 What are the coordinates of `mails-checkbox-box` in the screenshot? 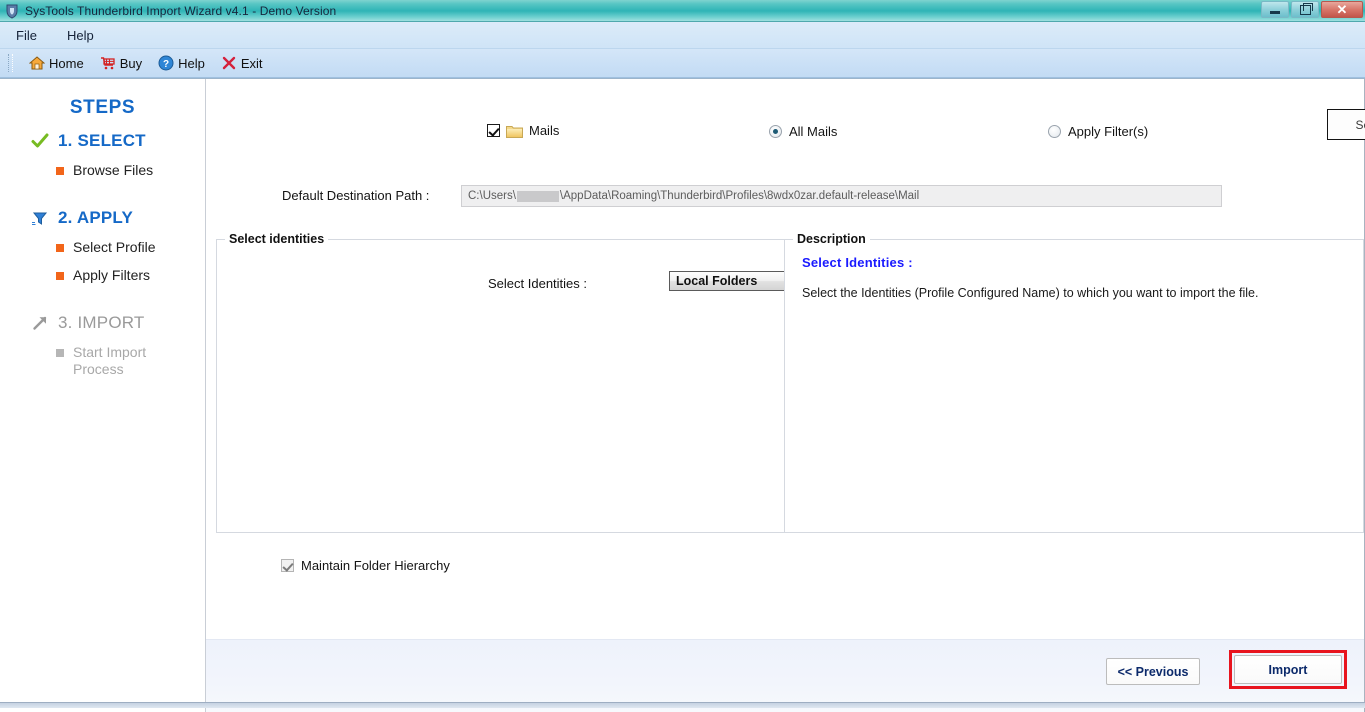 It's located at (493, 130).